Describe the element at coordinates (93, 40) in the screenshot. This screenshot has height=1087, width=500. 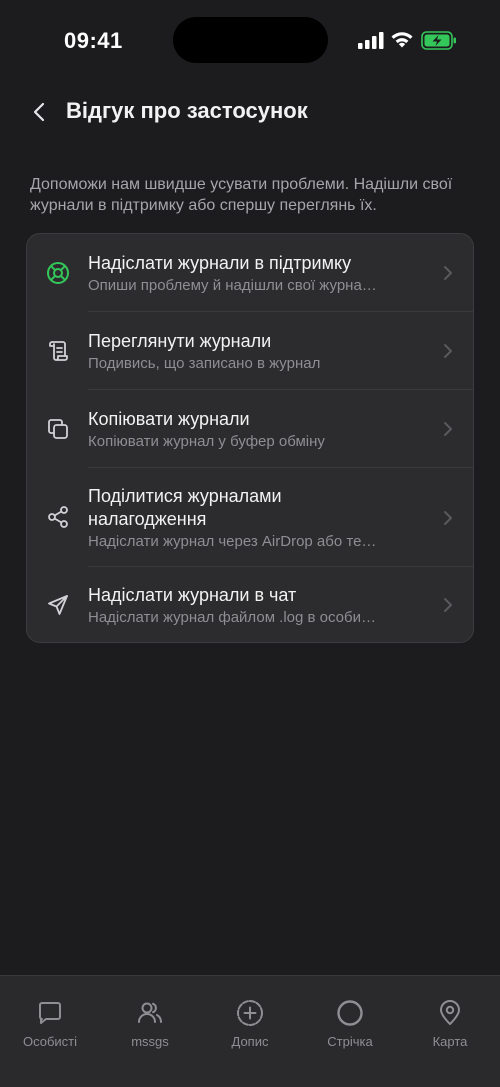
I see `status-time: 09:41` at that location.